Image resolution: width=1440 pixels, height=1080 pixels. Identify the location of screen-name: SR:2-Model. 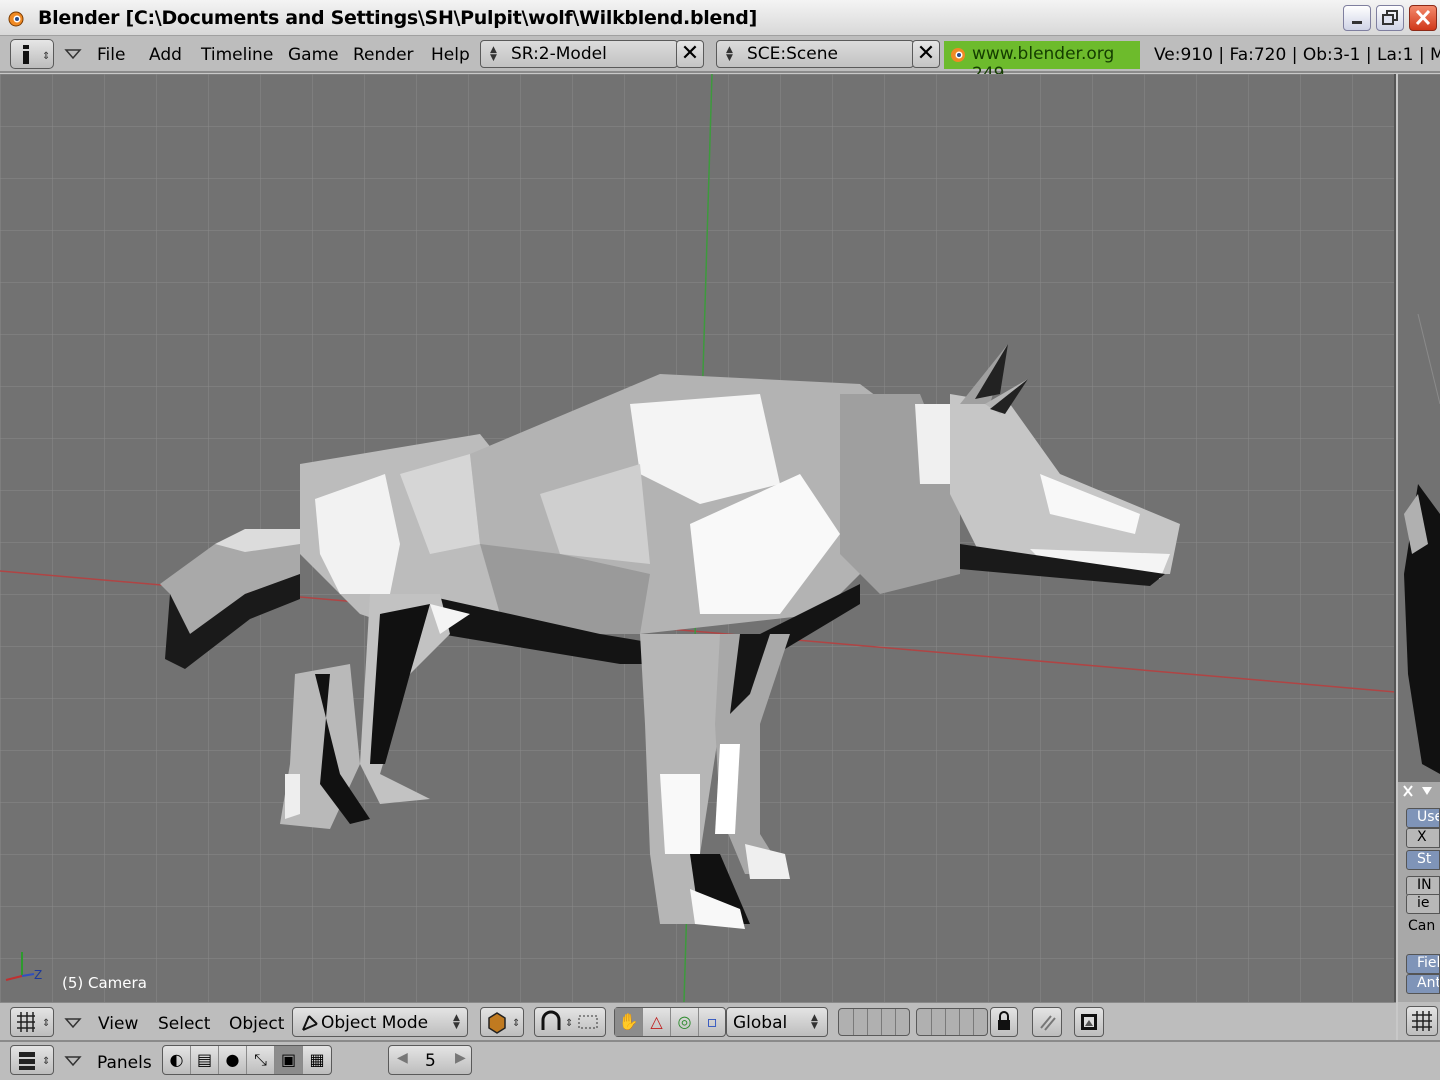
(559, 54).